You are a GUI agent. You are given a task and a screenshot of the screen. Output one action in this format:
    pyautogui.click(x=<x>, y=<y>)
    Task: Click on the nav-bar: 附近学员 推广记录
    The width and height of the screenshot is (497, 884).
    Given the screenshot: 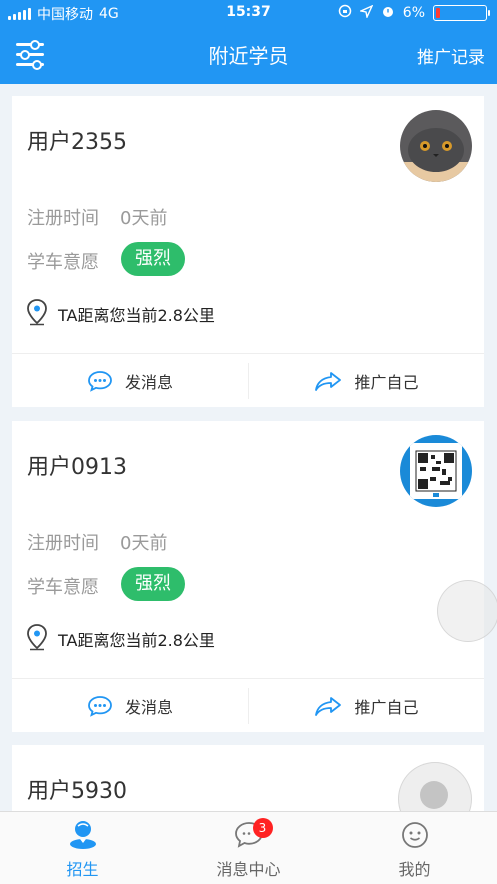 What is the action you would take?
    pyautogui.click(x=248, y=55)
    